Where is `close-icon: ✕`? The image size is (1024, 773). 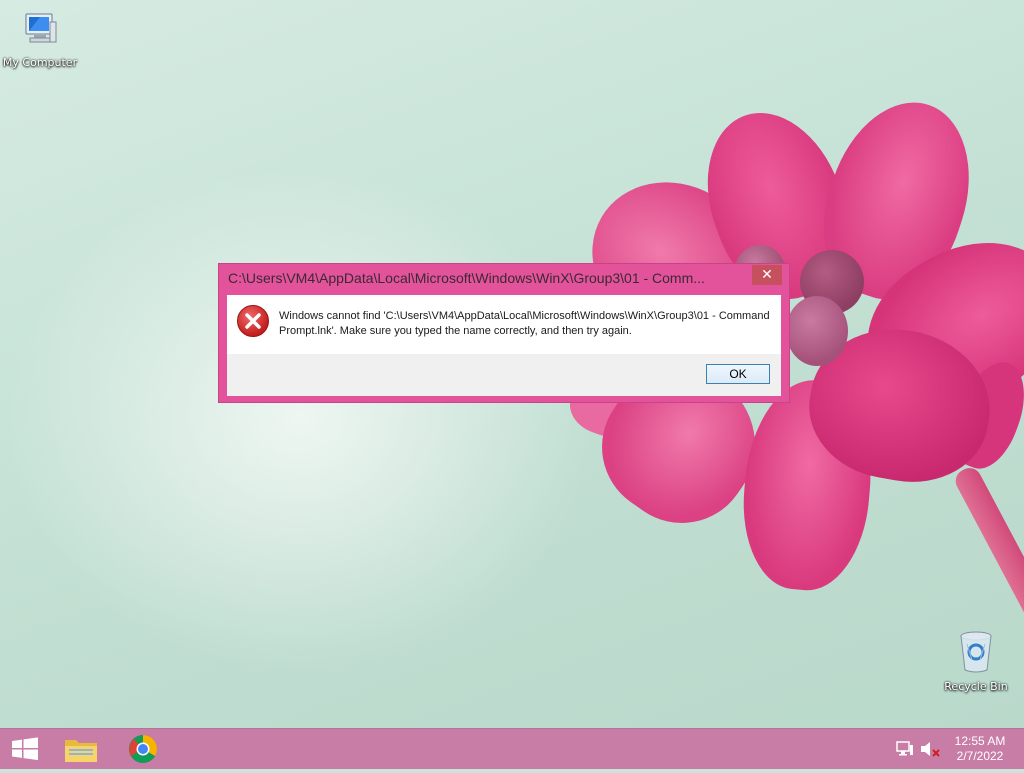 close-icon: ✕ is located at coordinates (767, 275).